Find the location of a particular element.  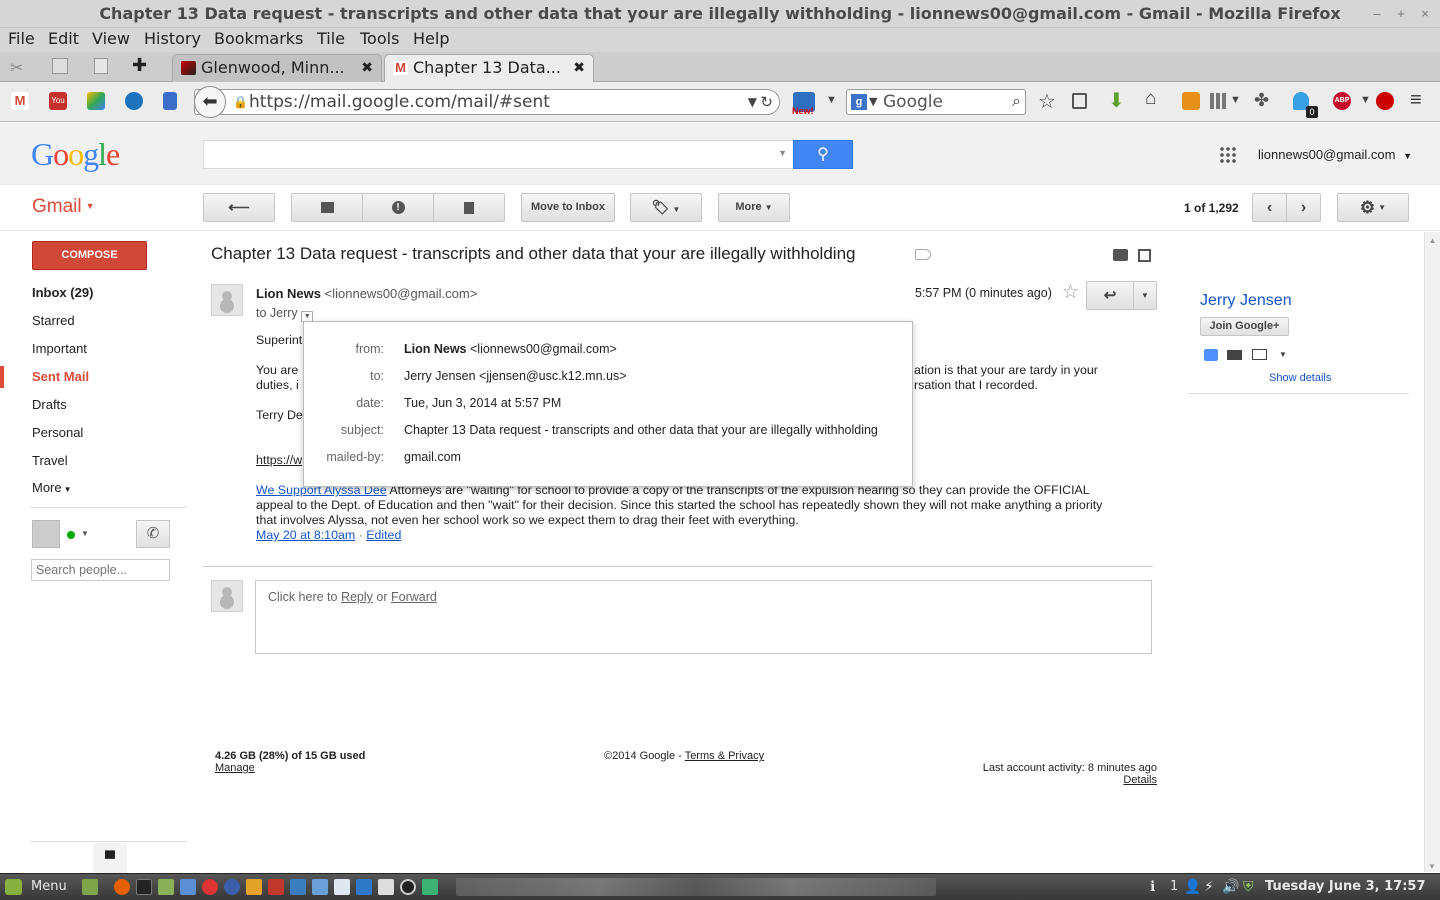

show-desktop-icon is located at coordinates (90, 887).